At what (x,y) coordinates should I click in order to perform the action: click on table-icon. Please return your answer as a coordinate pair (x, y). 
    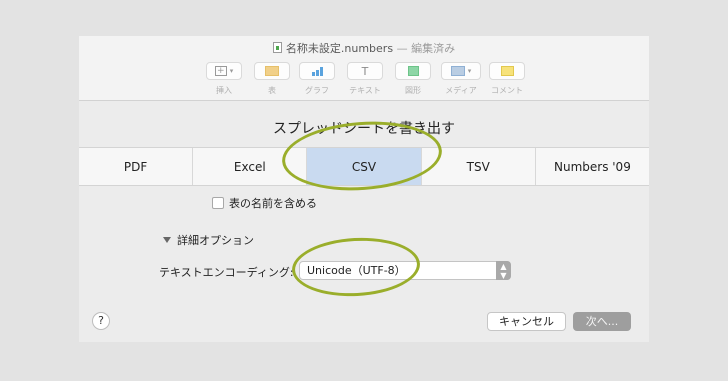
    Looking at the image, I should click on (272, 71).